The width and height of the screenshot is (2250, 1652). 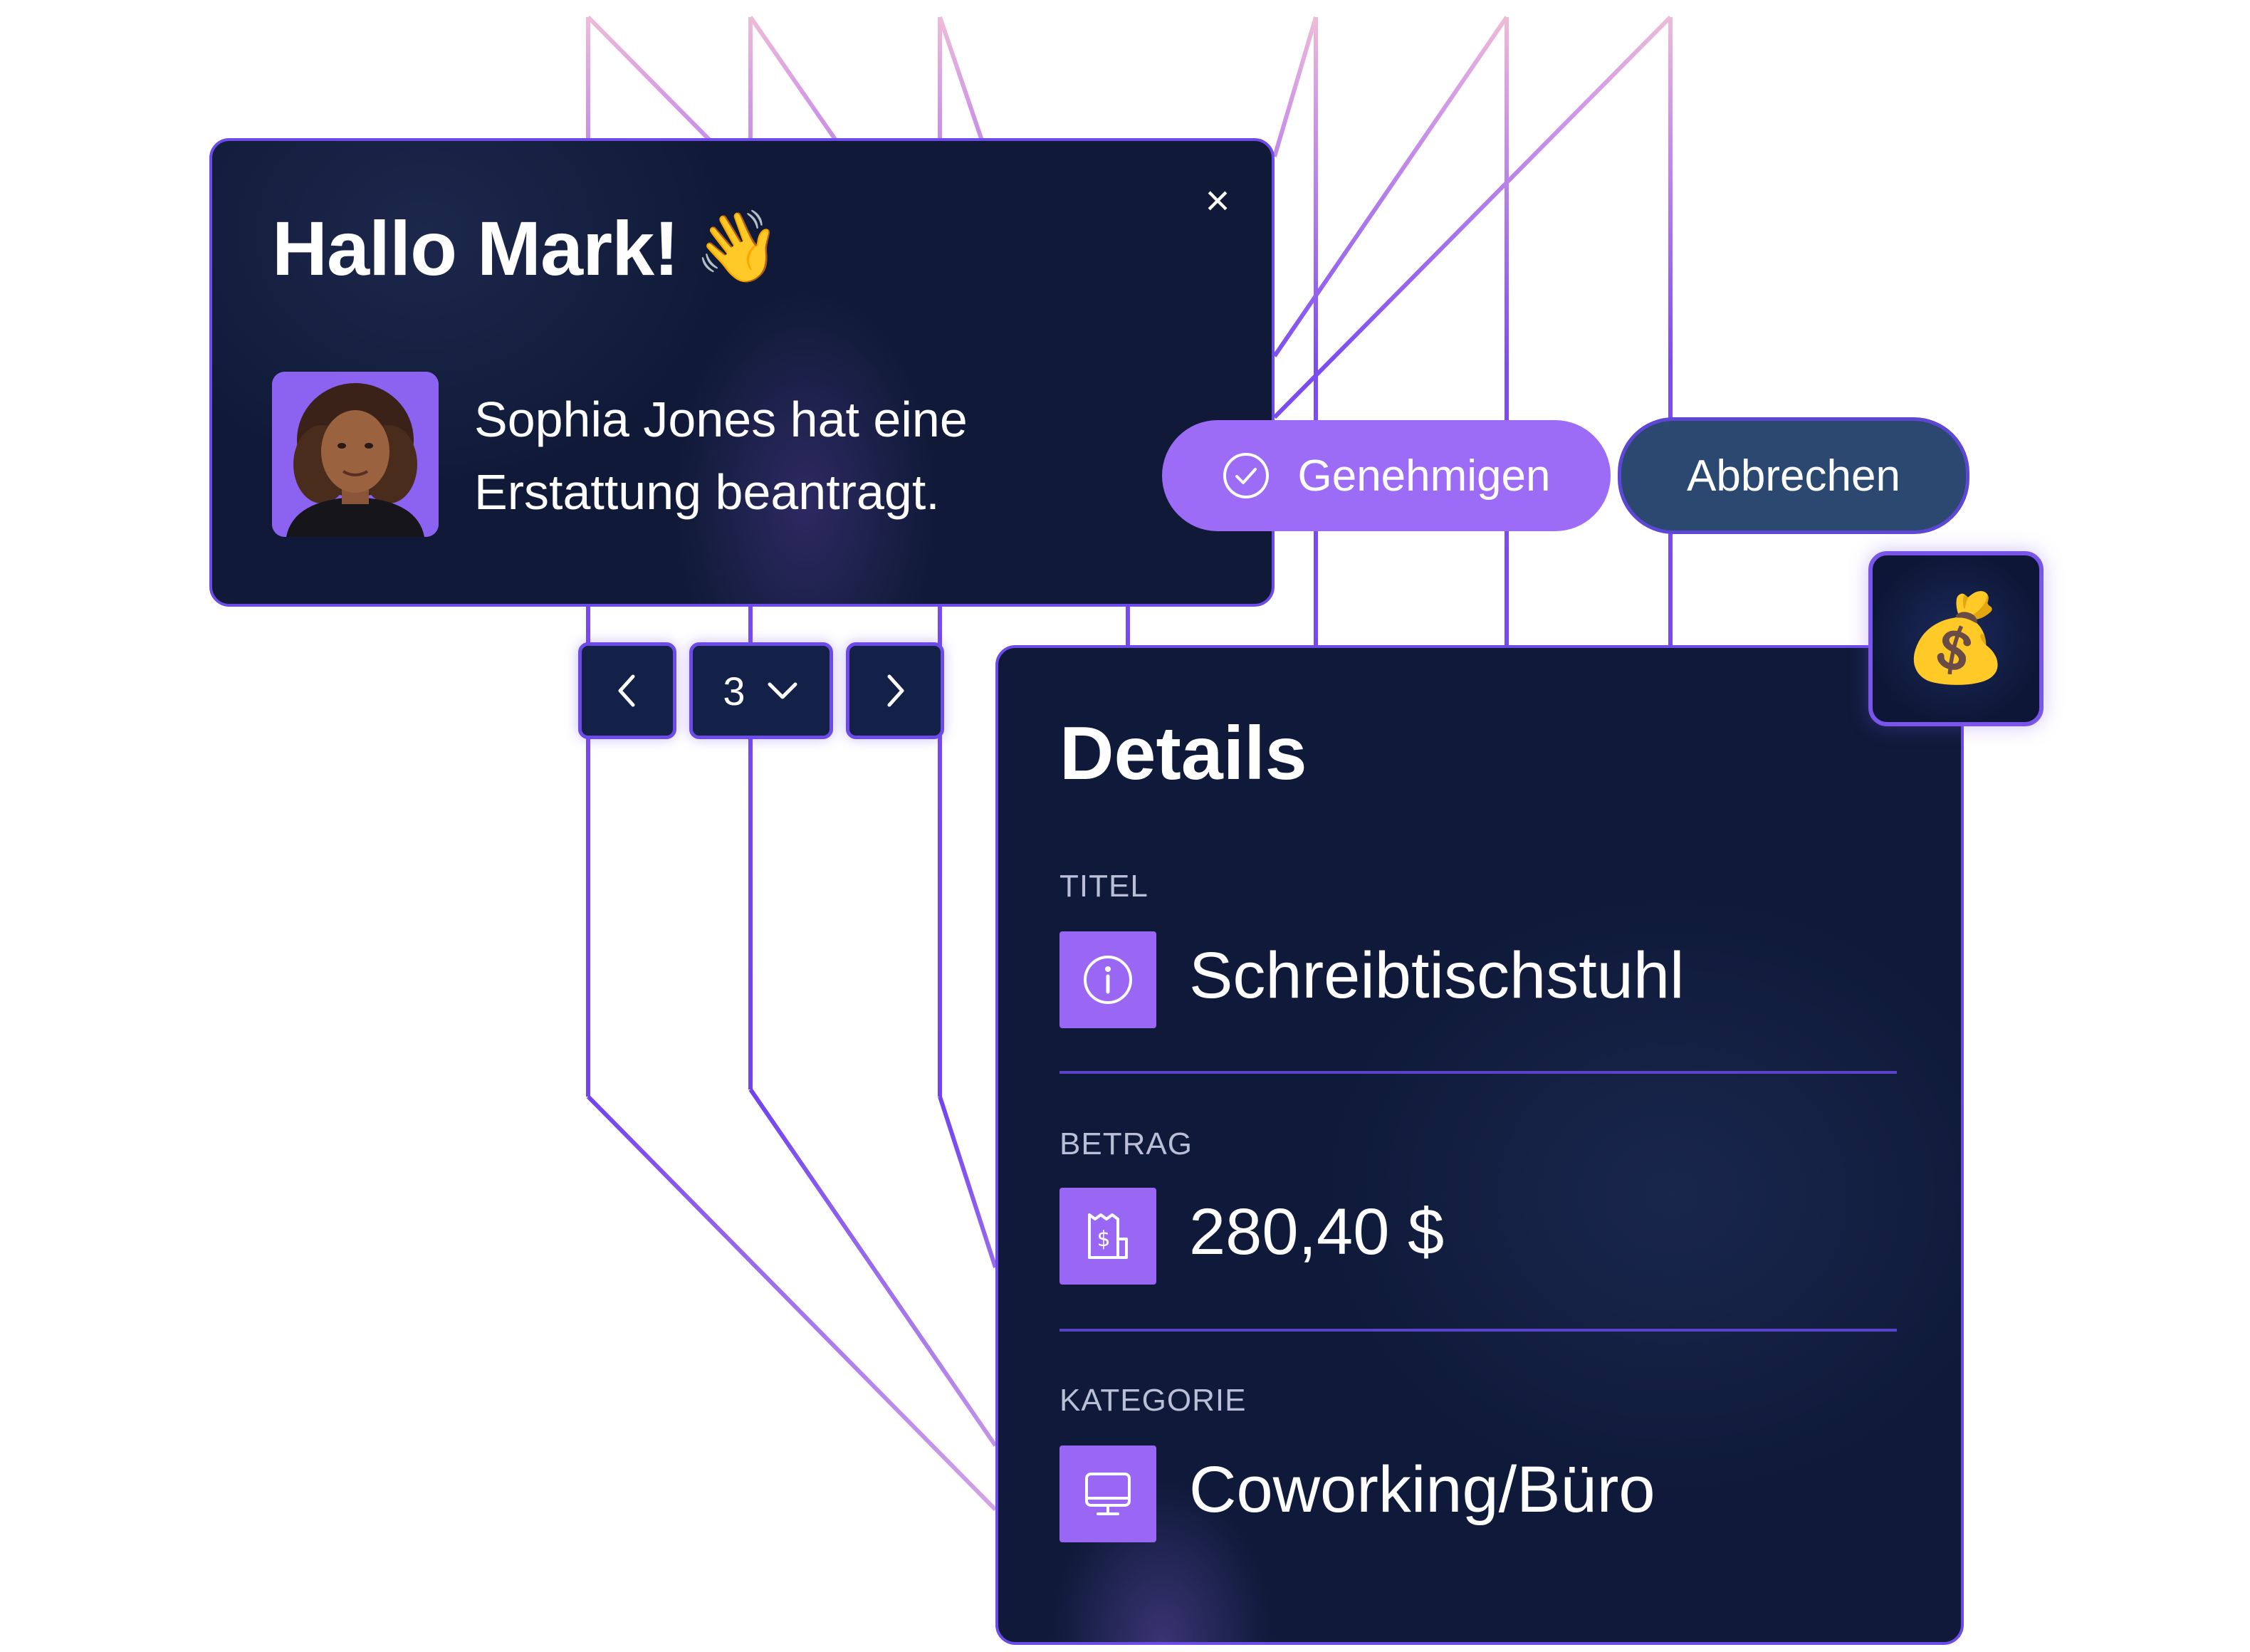 What do you see at coordinates (1317, 1232) in the screenshot?
I see `field-value-amount: 280,40 $` at bounding box center [1317, 1232].